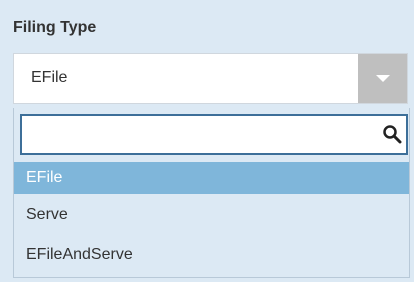  What do you see at coordinates (192, 134) in the screenshot?
I see `search-input` at bounding box center [192, 134].